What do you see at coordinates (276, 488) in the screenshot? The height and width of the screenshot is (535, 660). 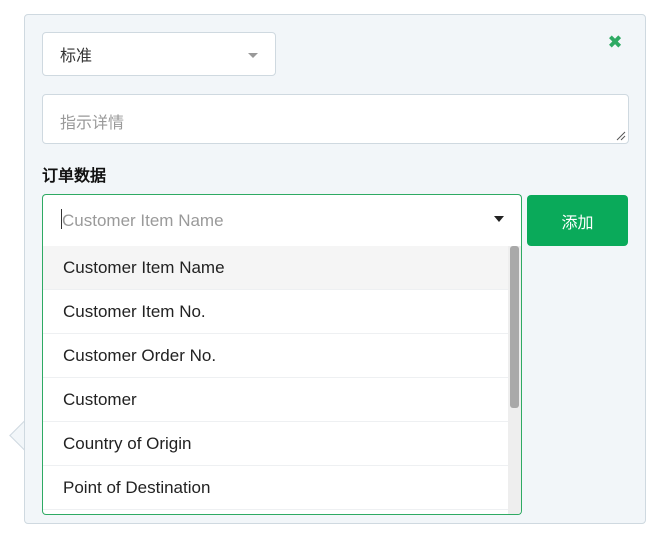 I see `option-point-of-destination: Point of Destination` at bounding box center [276, 488].